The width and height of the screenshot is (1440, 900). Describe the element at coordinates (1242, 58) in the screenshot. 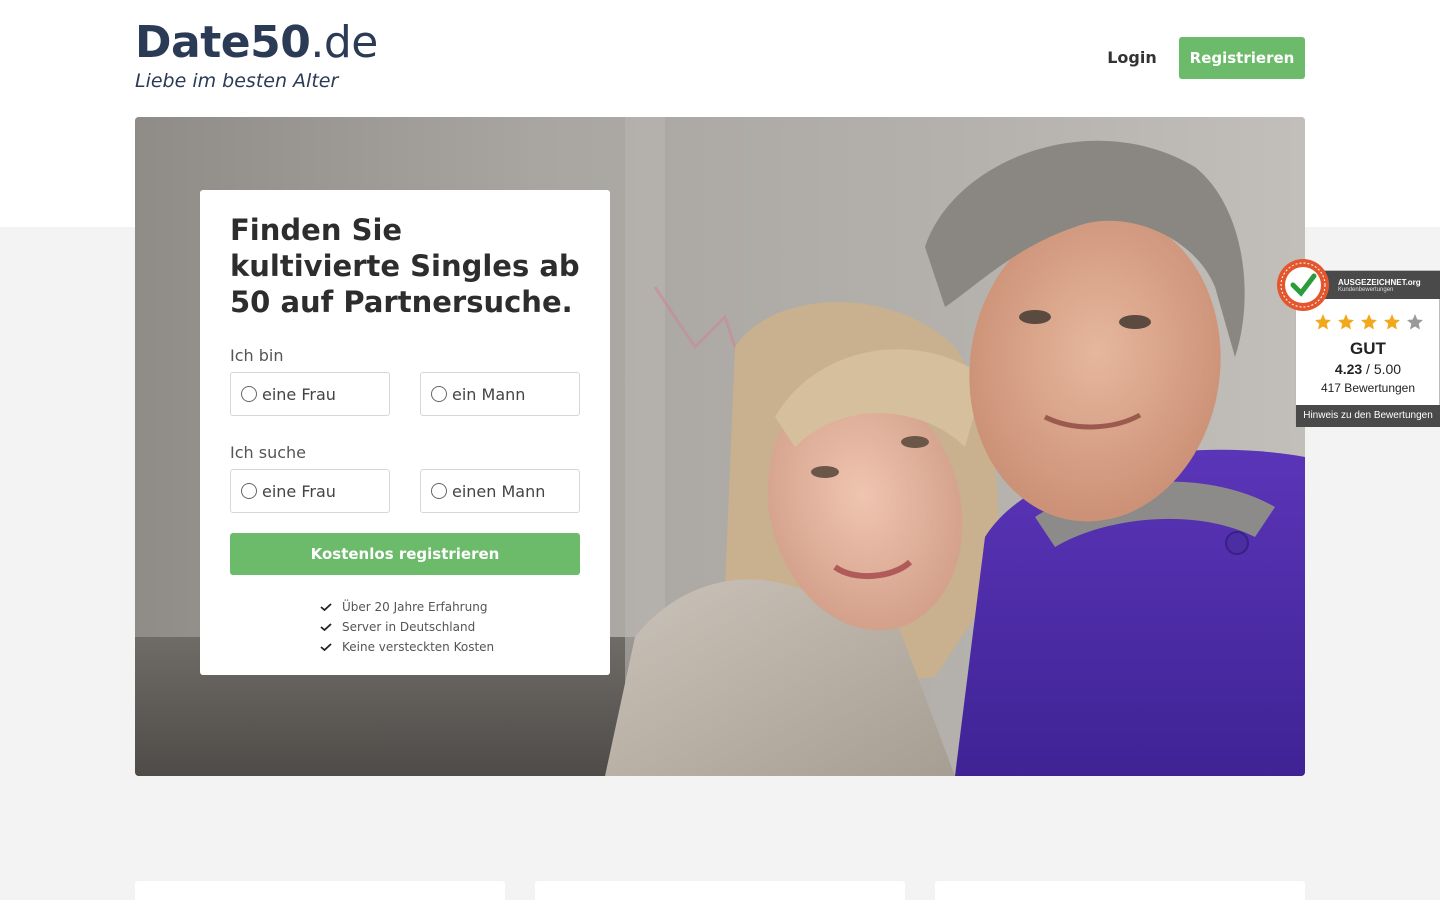

I see `register-button: Registrieren` at that location.